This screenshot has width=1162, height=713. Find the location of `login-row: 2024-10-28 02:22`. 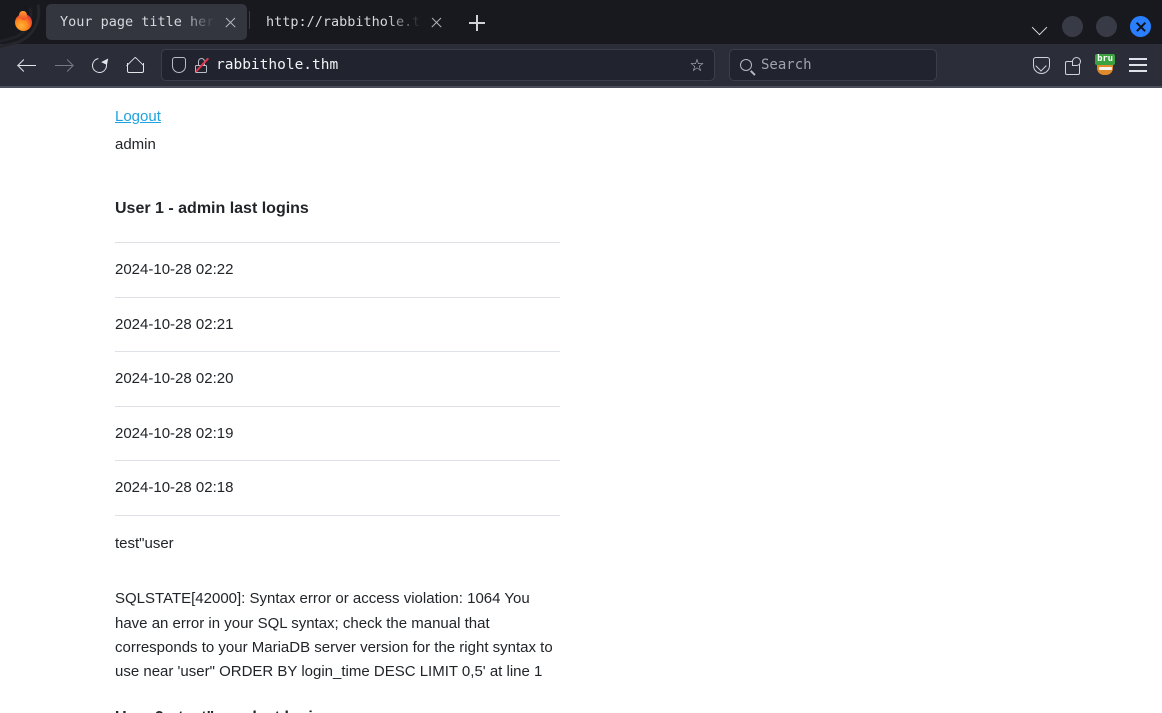

login-row: 2024-10-28 02:22 is located at coordinates (174, 270).